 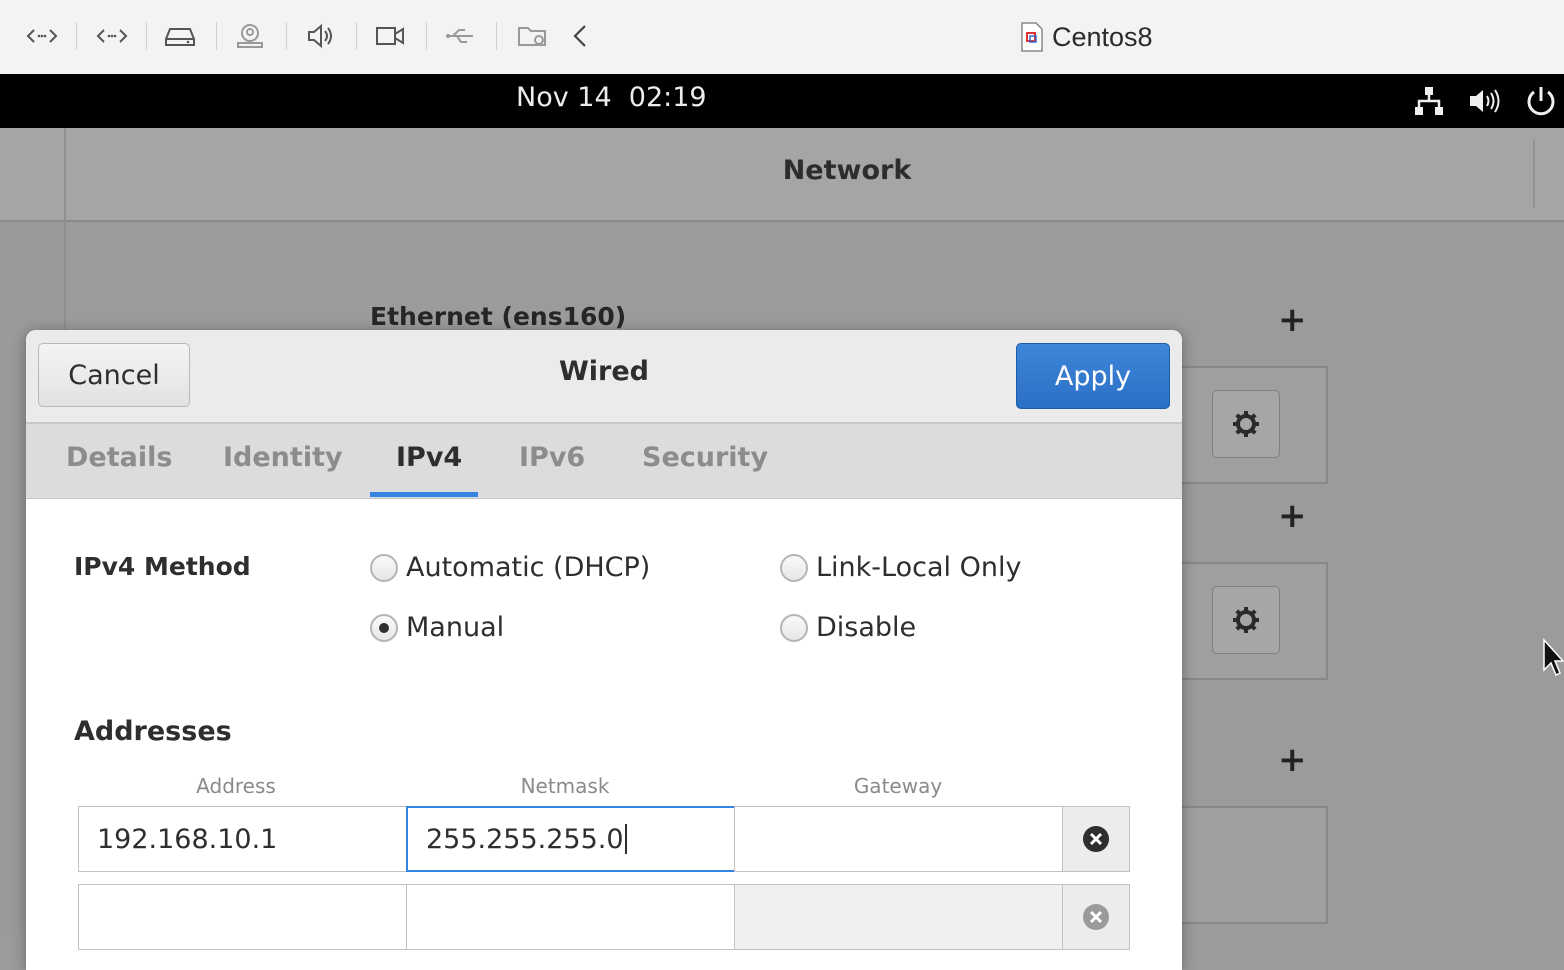 I want to click on vm-document-icon, so click(x=1032, y=37).